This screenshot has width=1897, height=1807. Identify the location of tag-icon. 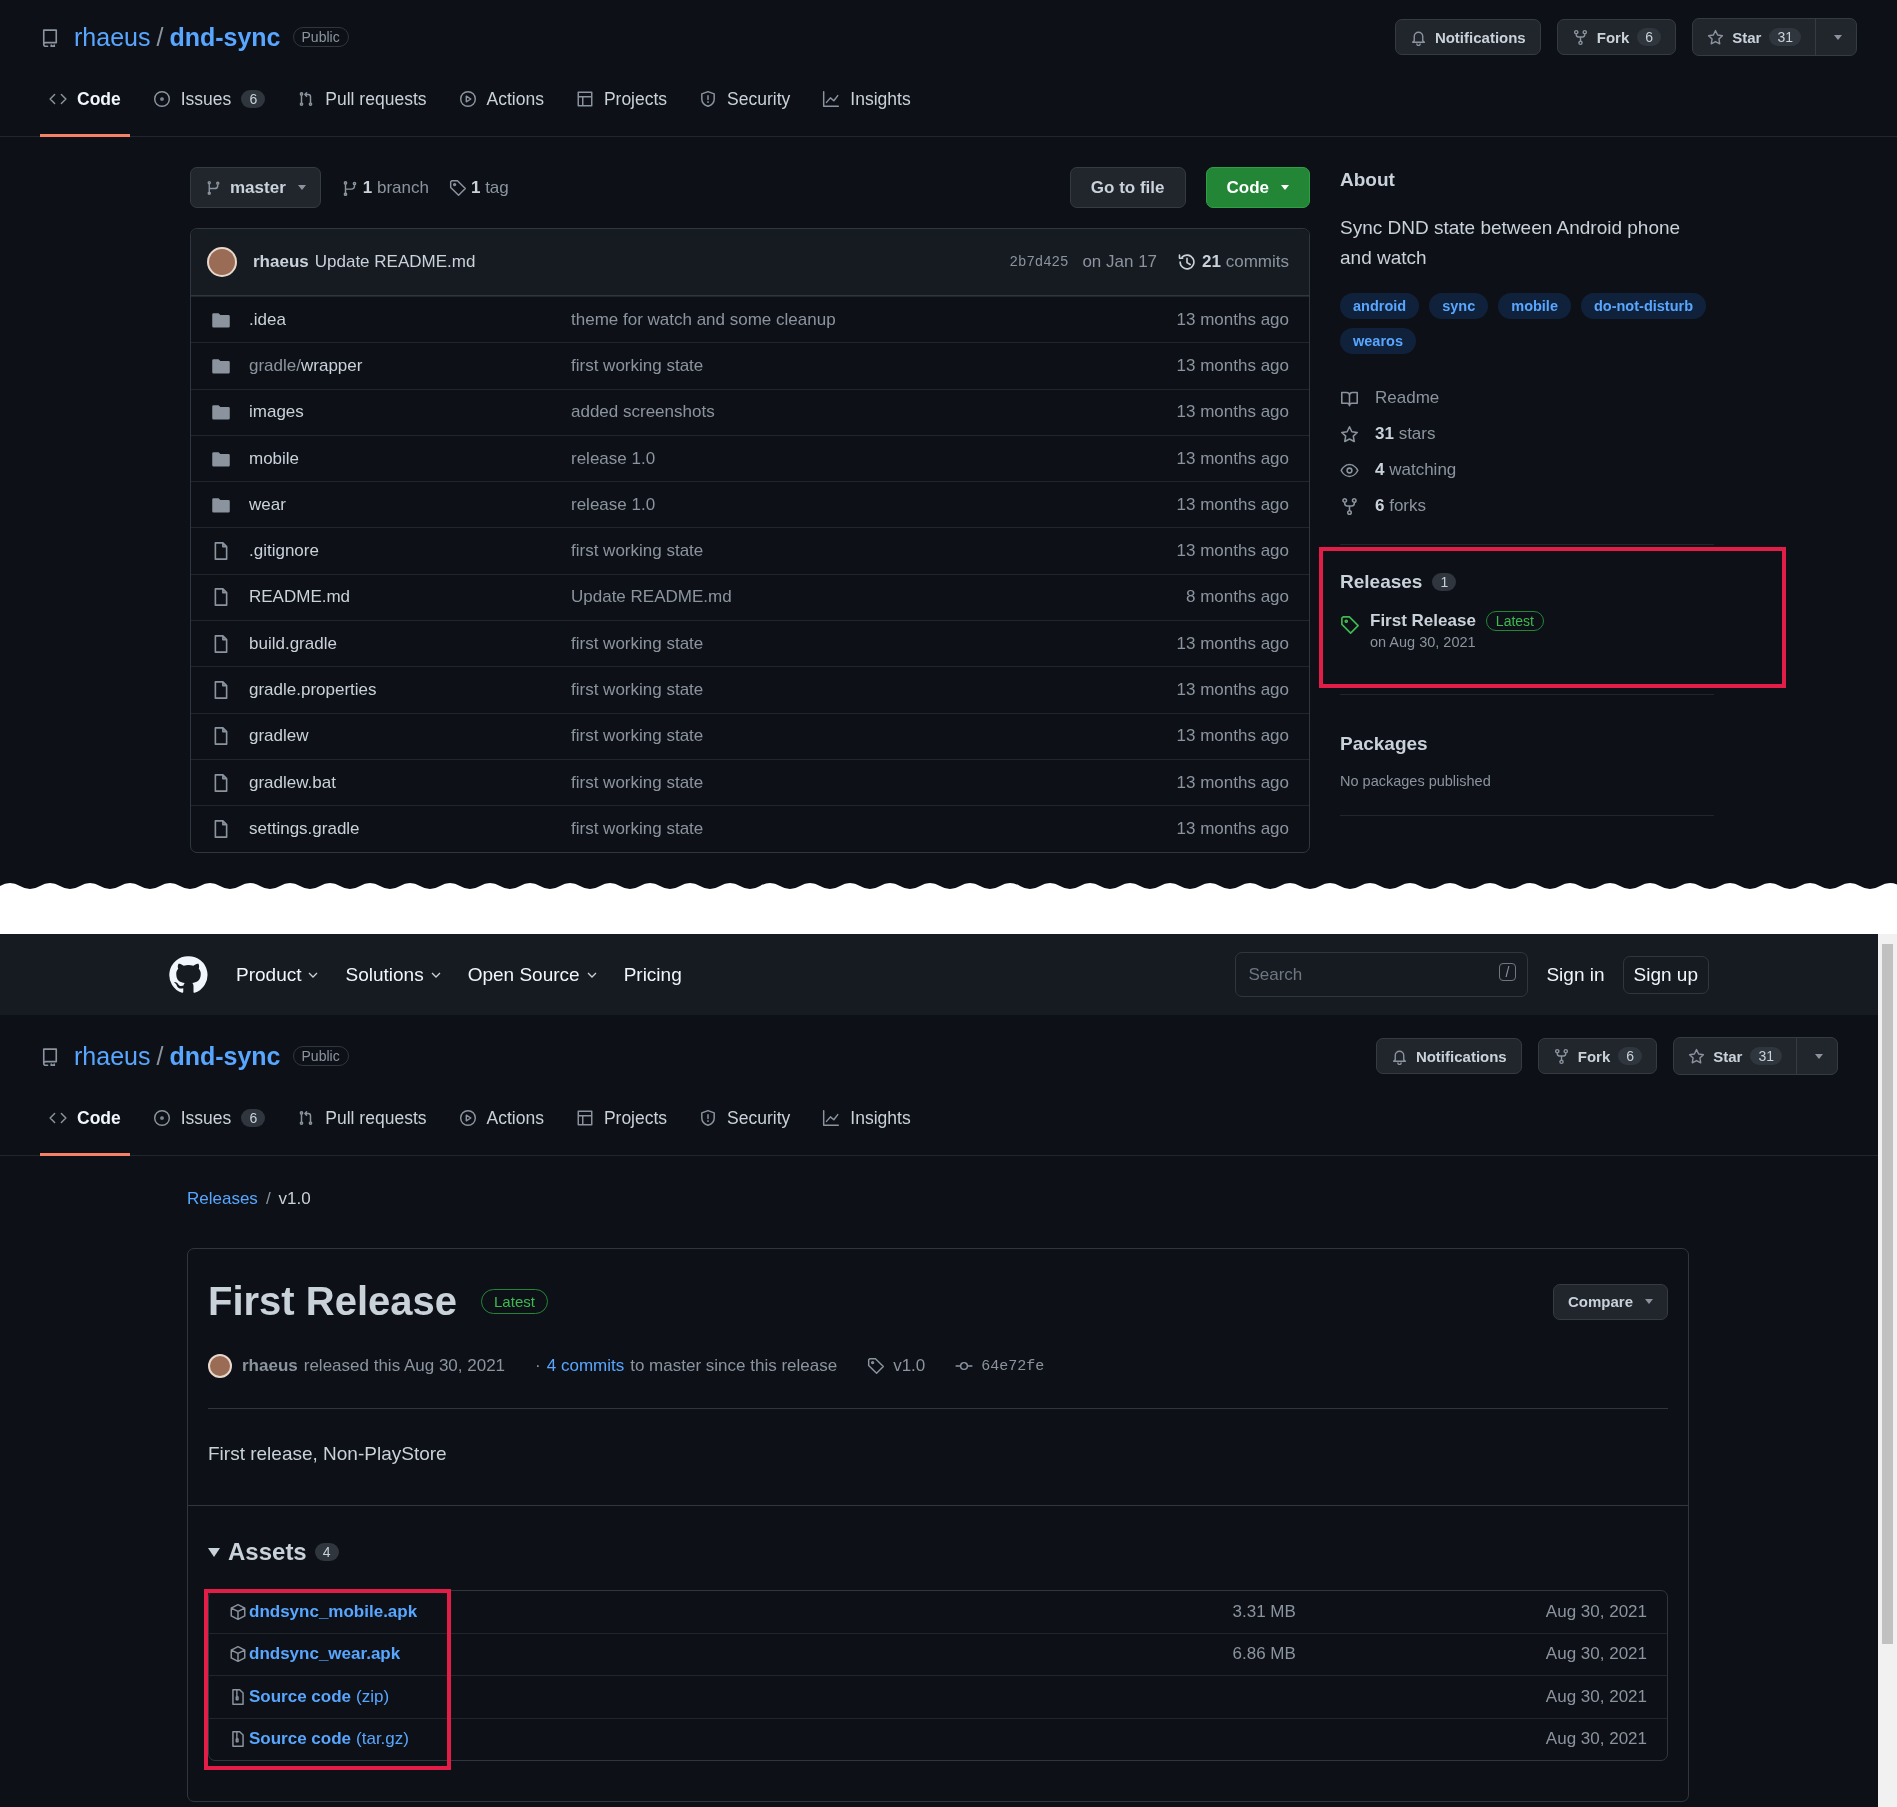
(457, 187).